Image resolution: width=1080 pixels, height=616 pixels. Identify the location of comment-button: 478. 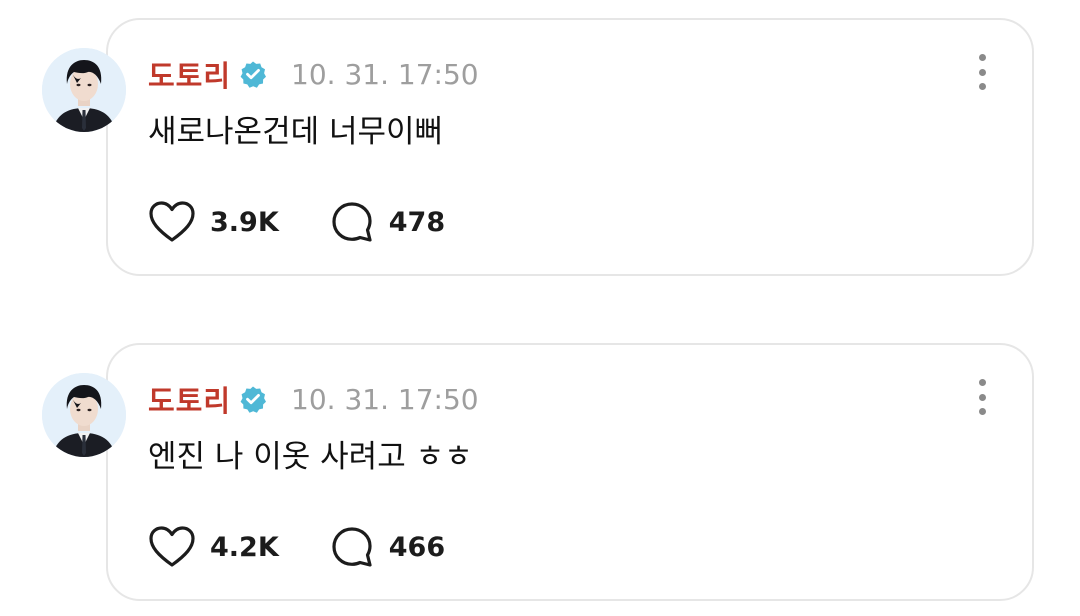
(387, 222).